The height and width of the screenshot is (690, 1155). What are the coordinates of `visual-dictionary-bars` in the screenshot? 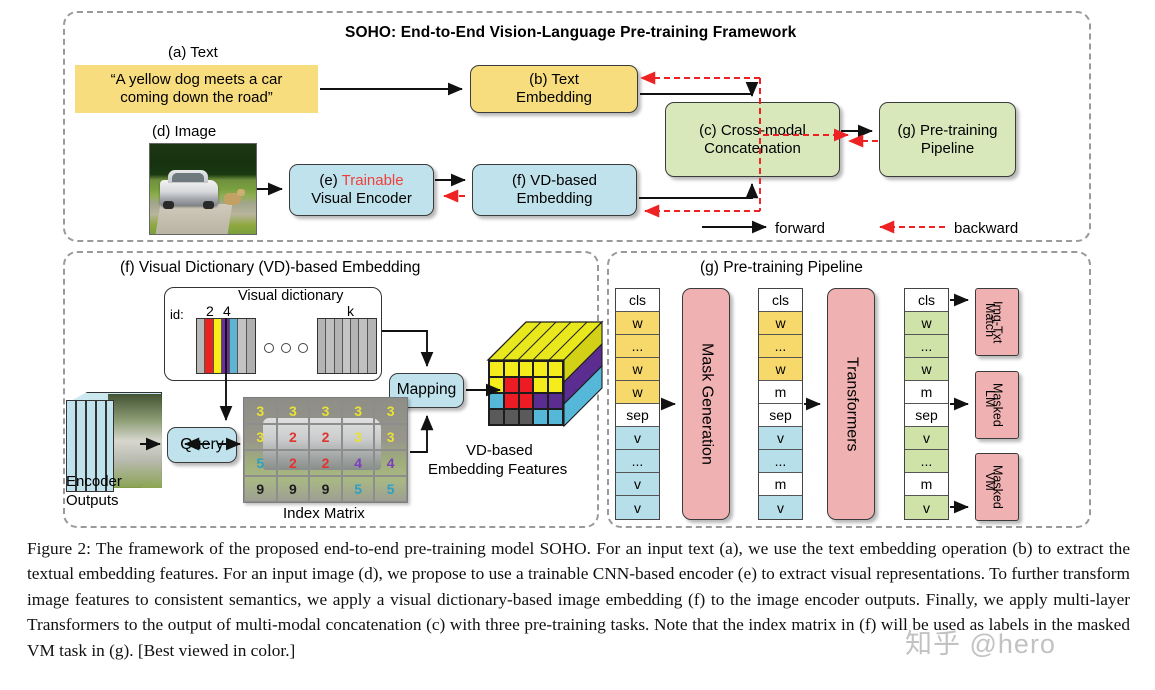 It's located at (226, 346).